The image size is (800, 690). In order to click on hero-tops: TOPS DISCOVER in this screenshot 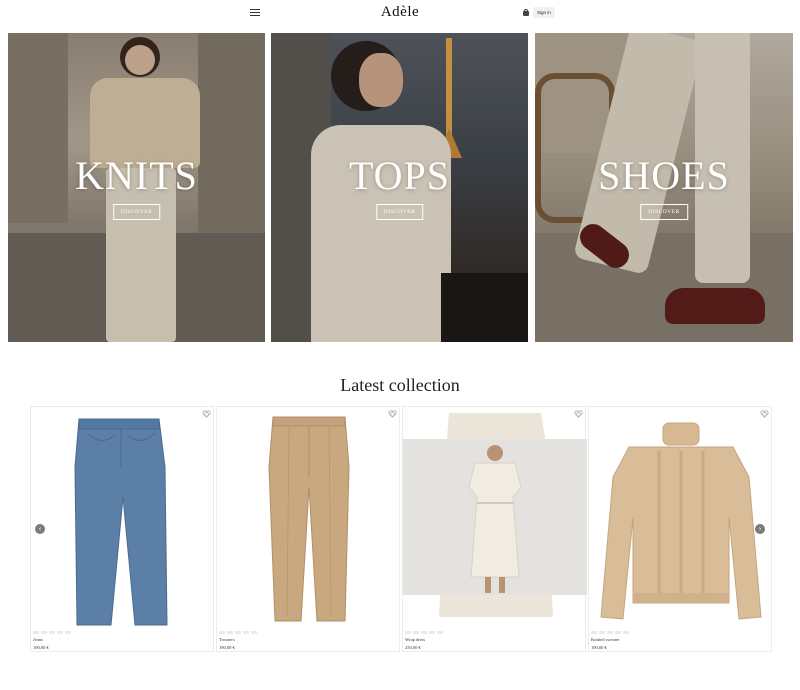, I will do `click(399, 187)`.